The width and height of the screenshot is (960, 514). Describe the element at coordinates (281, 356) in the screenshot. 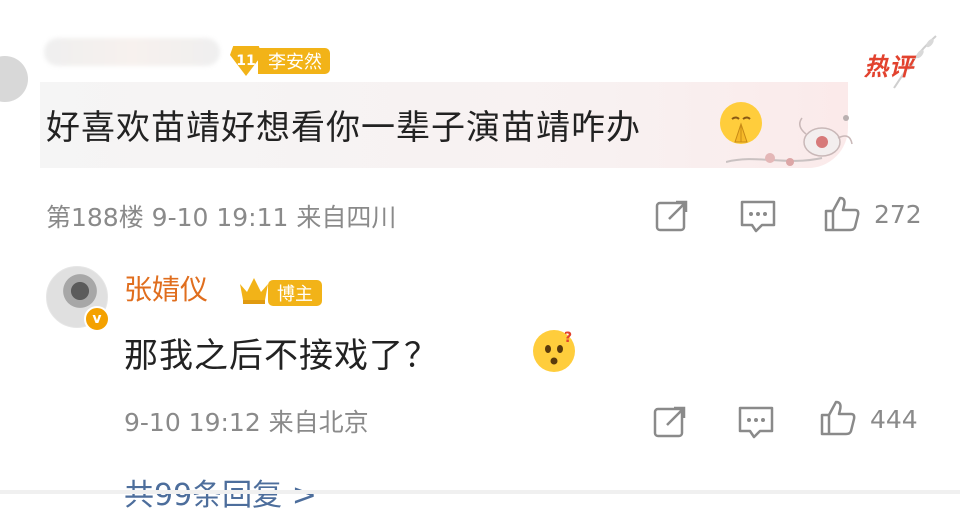

I see `reply-text: 那我之后不接戏了？` at that location.